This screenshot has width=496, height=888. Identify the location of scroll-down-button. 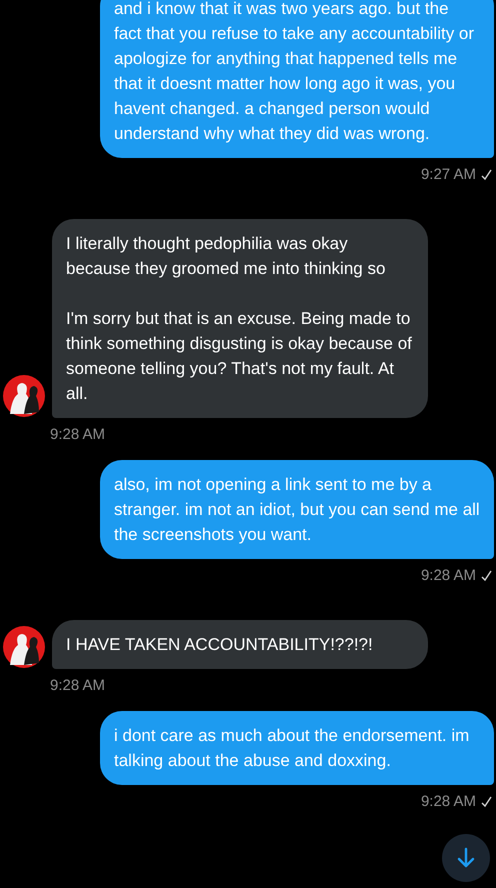
(466, 858).